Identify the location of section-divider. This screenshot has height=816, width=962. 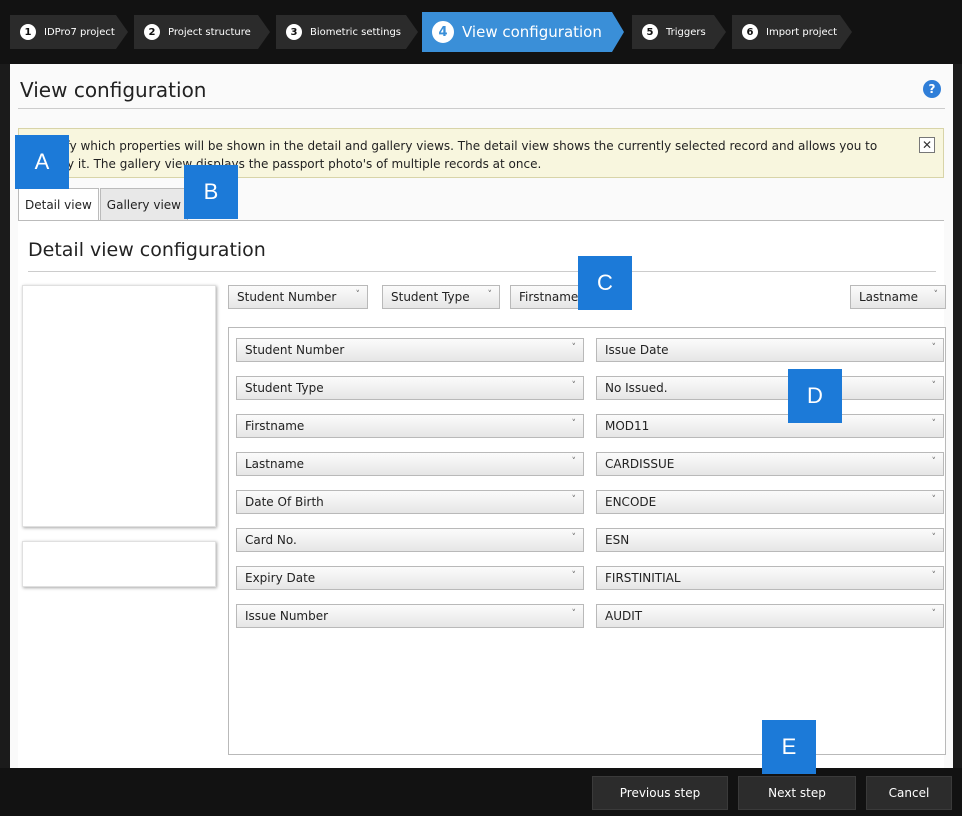
(482, 271).